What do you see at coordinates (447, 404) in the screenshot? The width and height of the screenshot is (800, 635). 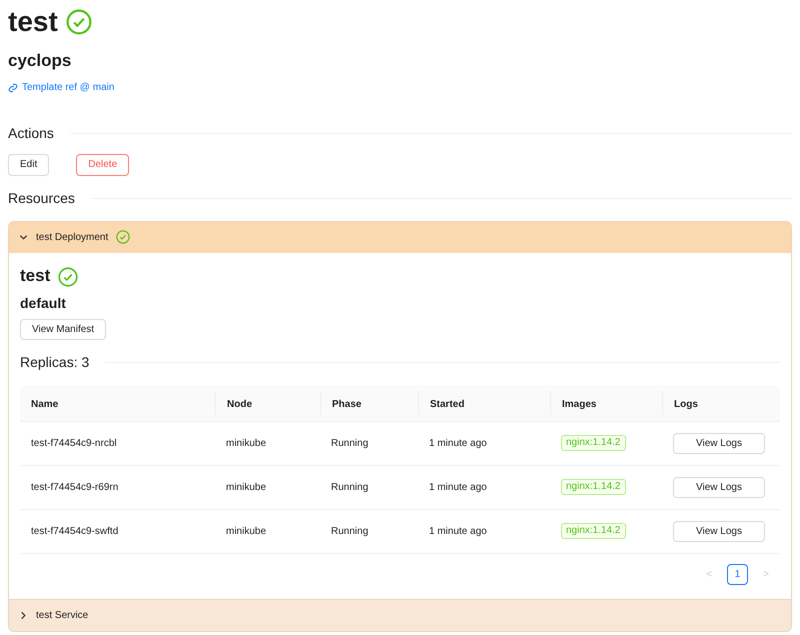 I see `column-header: Started` at bounding box center [447, 404].